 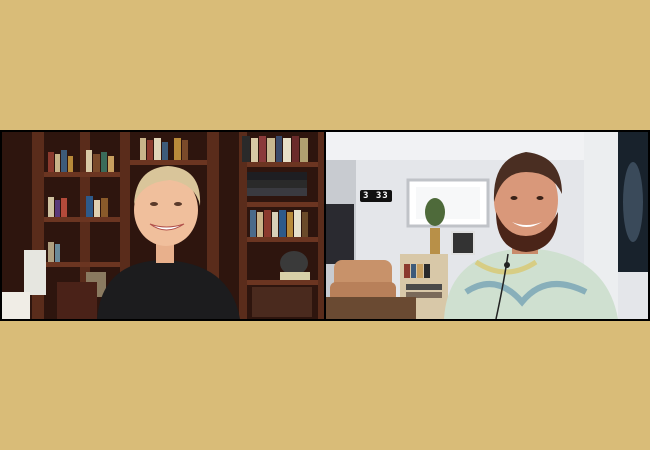 I want to click on wall-clock-display: 3 33, so click(x=376, y=196).